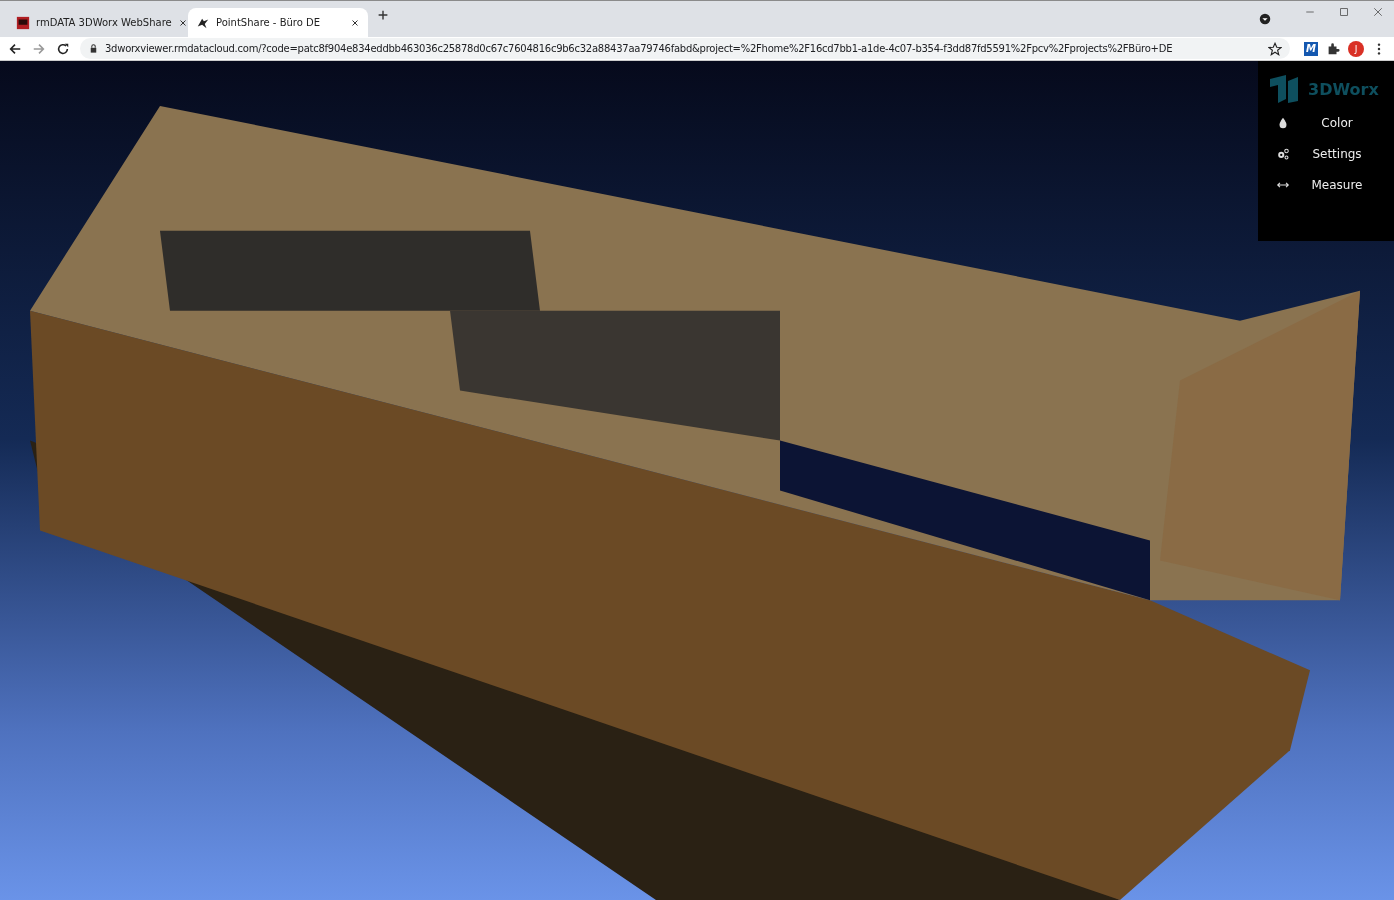  What do you see at coordinates (1333, 48) in the screenshot?
I see `puzzle-icon` at bounding box center [1333, 48].